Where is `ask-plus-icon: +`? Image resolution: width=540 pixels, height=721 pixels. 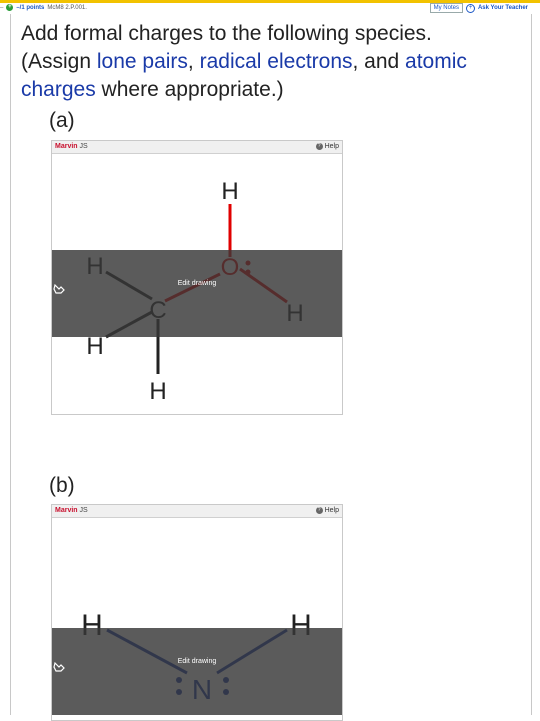 ask-plus-icon: + is located at coordinates (470, 8).